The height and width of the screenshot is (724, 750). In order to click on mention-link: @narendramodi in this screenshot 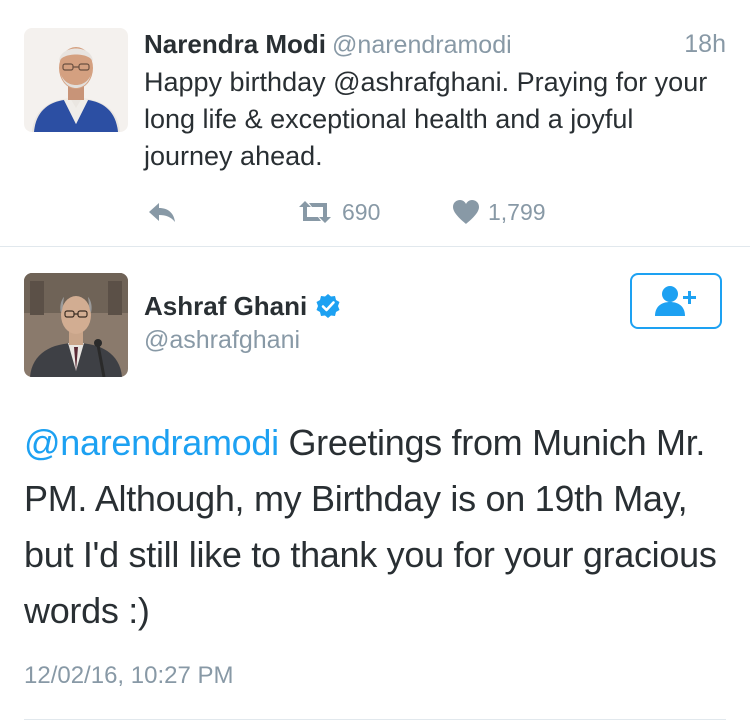, I will do `click(151, 442)`.